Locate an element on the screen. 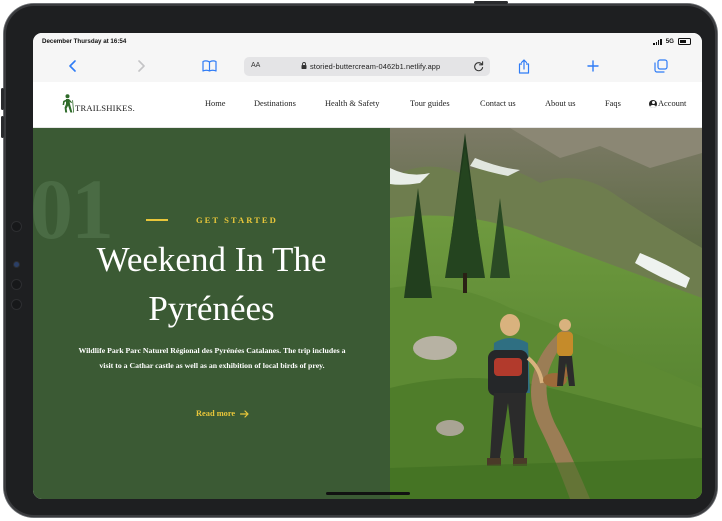 The width and height of the screenshot is (722, 521). eyebrow-divider is located at coordinates (157, 220).